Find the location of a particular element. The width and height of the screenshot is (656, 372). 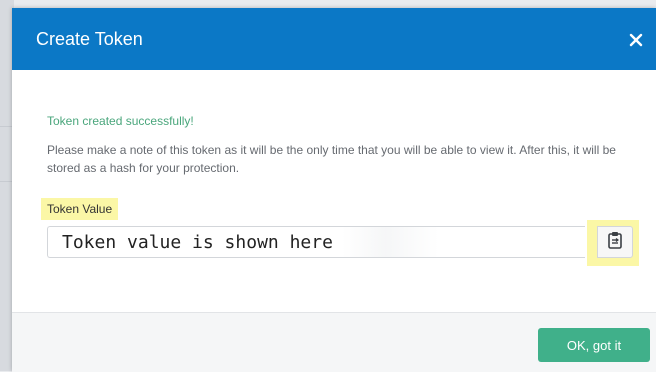

close-icon is located at coordinates (636, 40).